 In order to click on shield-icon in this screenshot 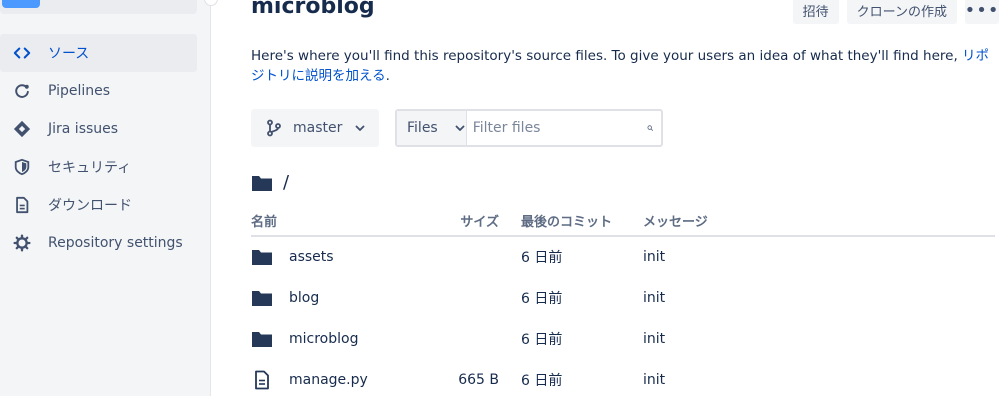, I will do `click(22, 167)`.